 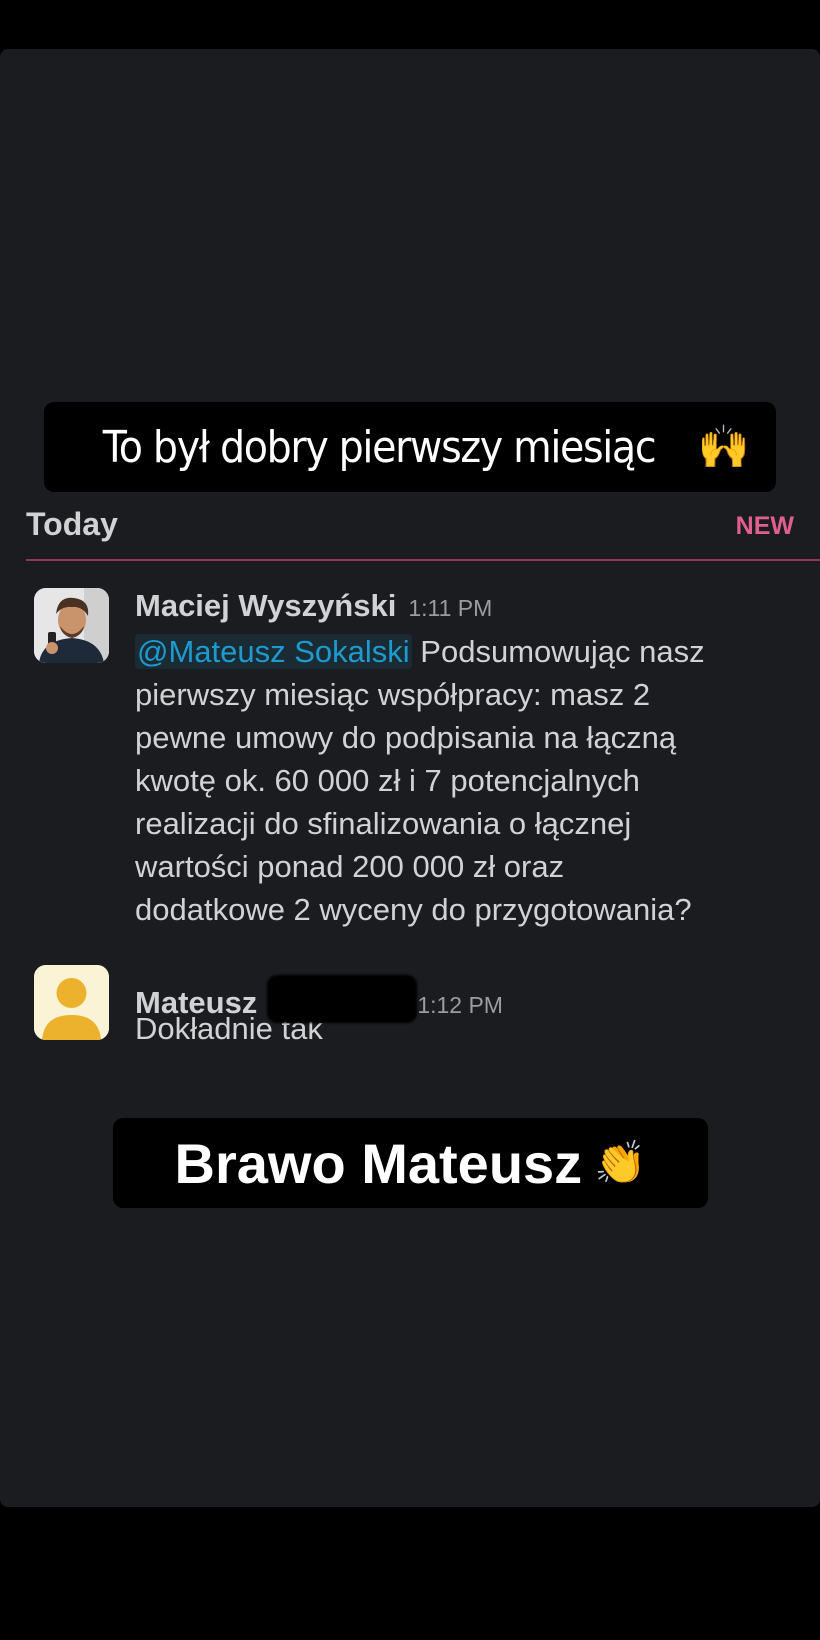 I want to click on message-timestamp: 1:11 PM, so click(x=450, y=608).